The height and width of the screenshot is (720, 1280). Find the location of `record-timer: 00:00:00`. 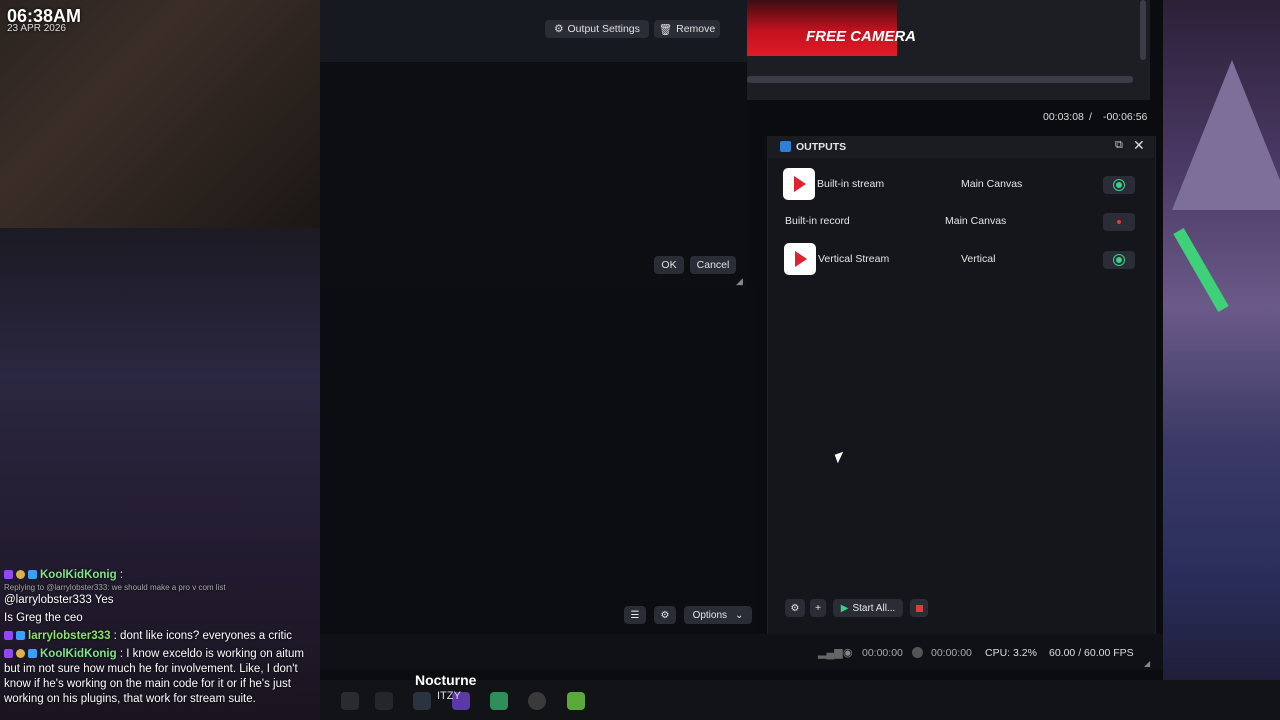

record-timer: 00:00:00 is located at coordinates (951, 653).